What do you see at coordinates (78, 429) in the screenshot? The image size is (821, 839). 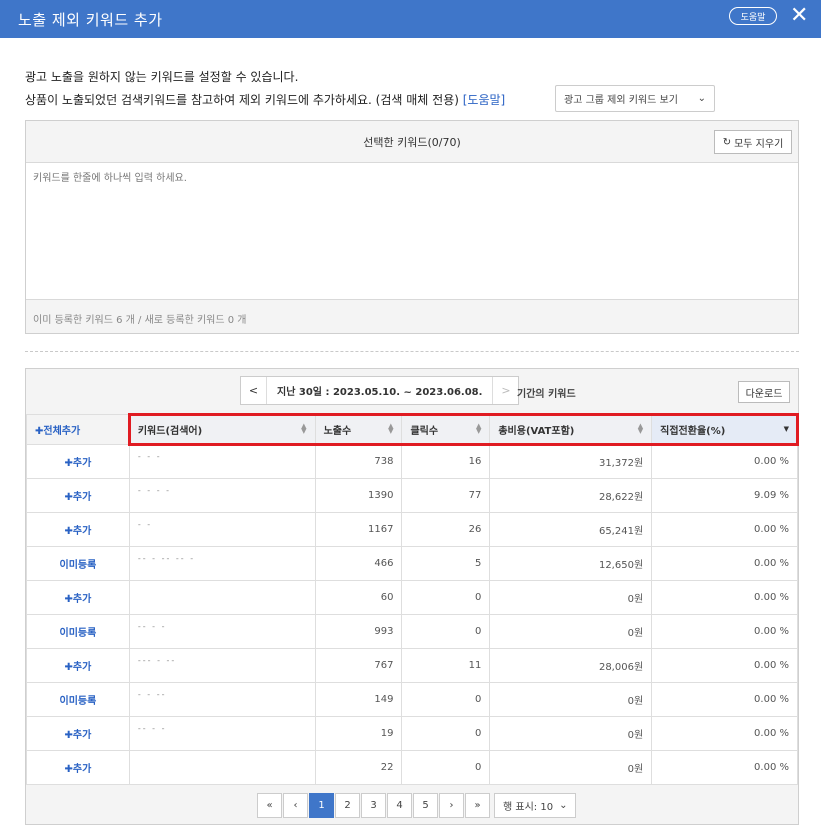 I see `add-all-button: ✚전체추가` at bounding box center [78, 429].